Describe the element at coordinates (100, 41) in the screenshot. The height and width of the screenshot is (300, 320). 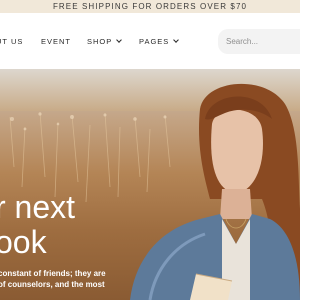
I see `nav-item-label: SHOP` at that location.